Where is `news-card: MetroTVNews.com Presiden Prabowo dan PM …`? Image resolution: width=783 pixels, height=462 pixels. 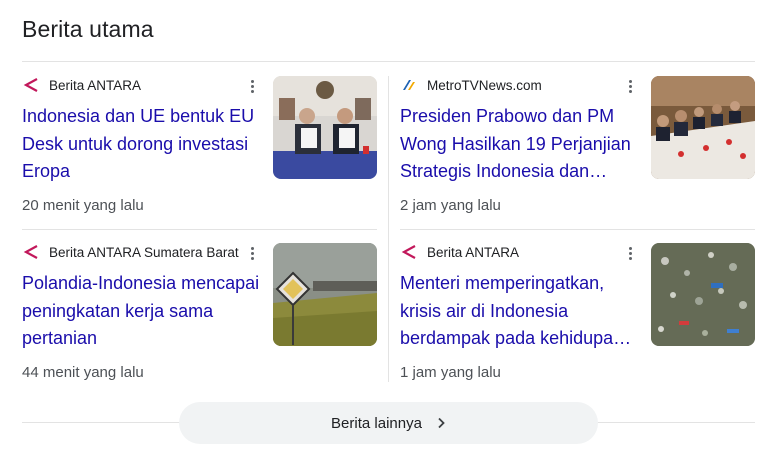
news-card: MetroTVNews.com Presiden Prabowo dan PM … is located at coordinates (577, 151).